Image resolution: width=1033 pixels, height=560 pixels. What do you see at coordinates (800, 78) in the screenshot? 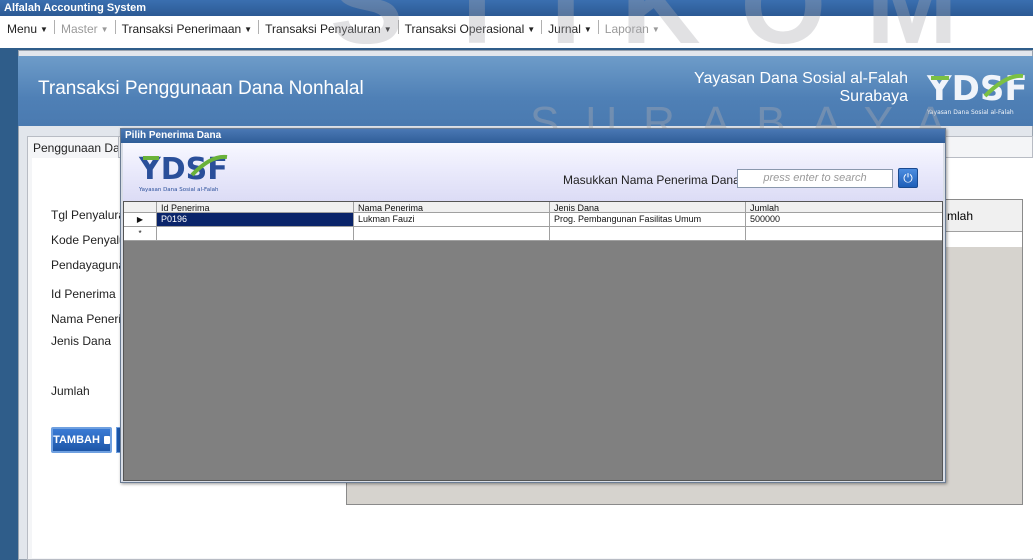
I see `organization-name-line1: Yayasan Dana Sosial al-Falah` at bounding box center [800, 78].